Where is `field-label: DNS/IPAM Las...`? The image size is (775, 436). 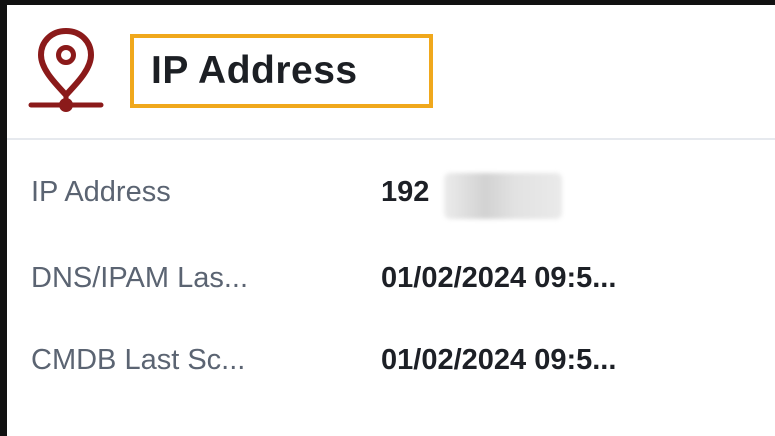 field-label: DNS/IPAM Las... is located at coordinates (140, 278).